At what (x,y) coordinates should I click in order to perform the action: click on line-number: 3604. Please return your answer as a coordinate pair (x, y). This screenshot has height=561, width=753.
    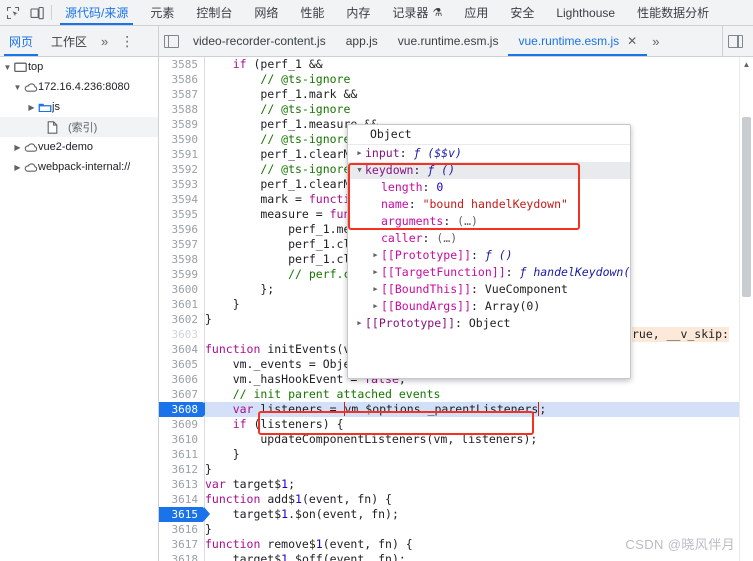
    Looking at the image, I should click on (181, 349).